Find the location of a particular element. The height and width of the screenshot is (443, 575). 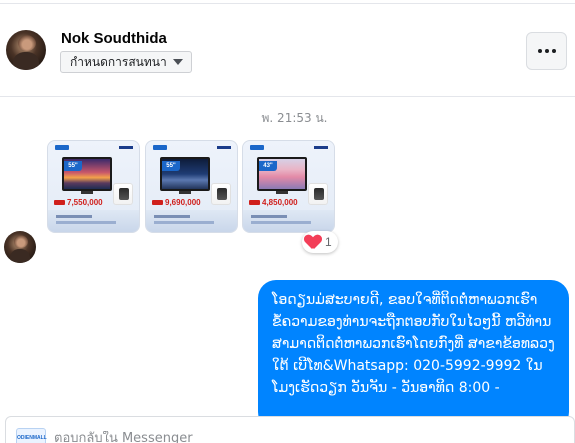

price-label: 9,690,000 is located at coordinates (183, 202).